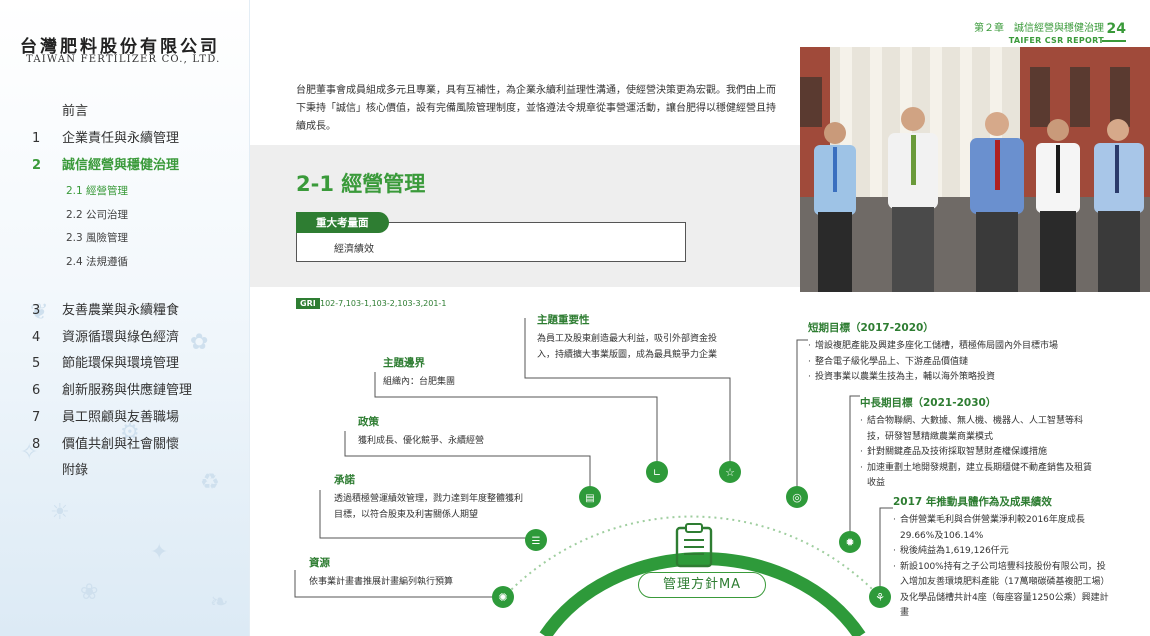  I want to click on topic-boundary-title: 主題邊界, so click(404, 363).